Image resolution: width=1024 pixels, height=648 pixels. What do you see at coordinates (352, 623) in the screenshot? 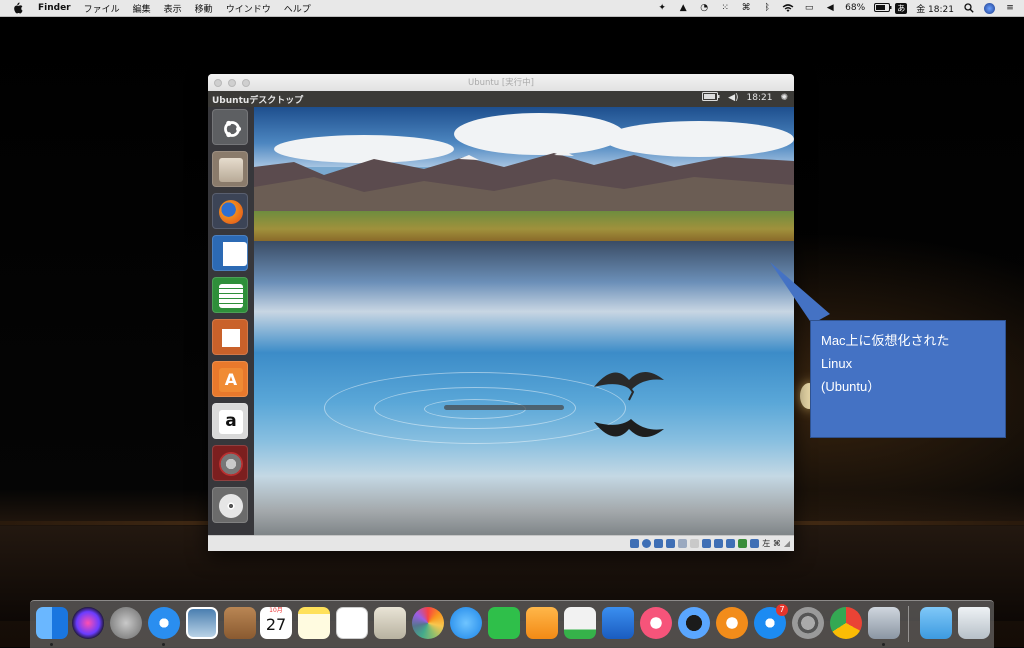
I see `dock-reminders-icon` at bounding box center [352, 623].